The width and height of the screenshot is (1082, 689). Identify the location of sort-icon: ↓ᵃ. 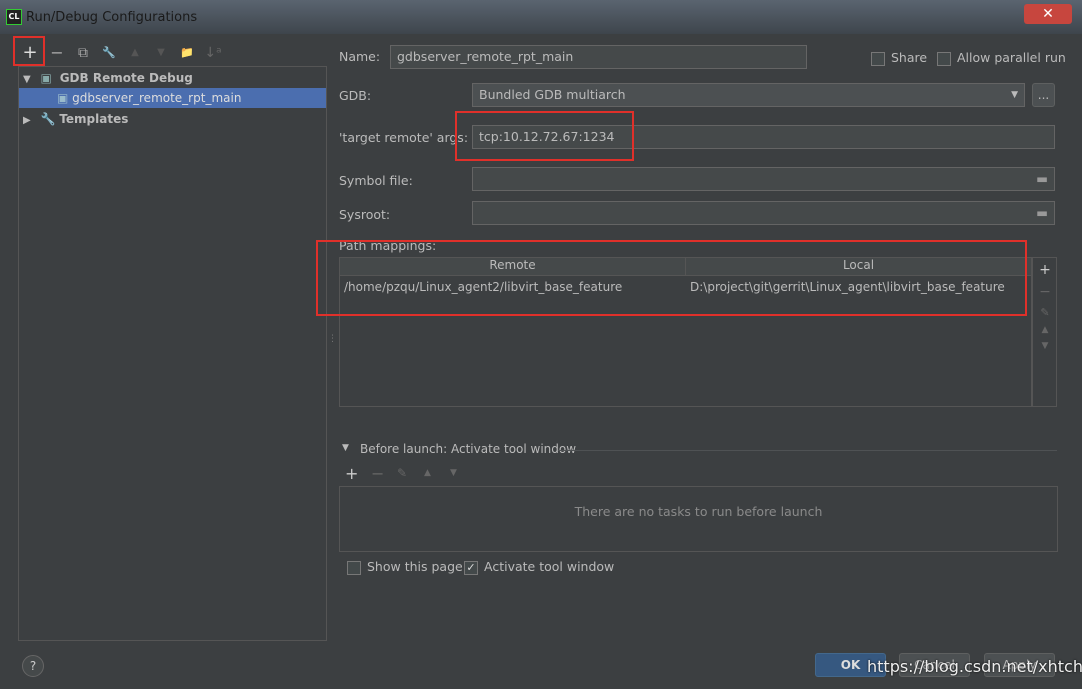
(213, 53).